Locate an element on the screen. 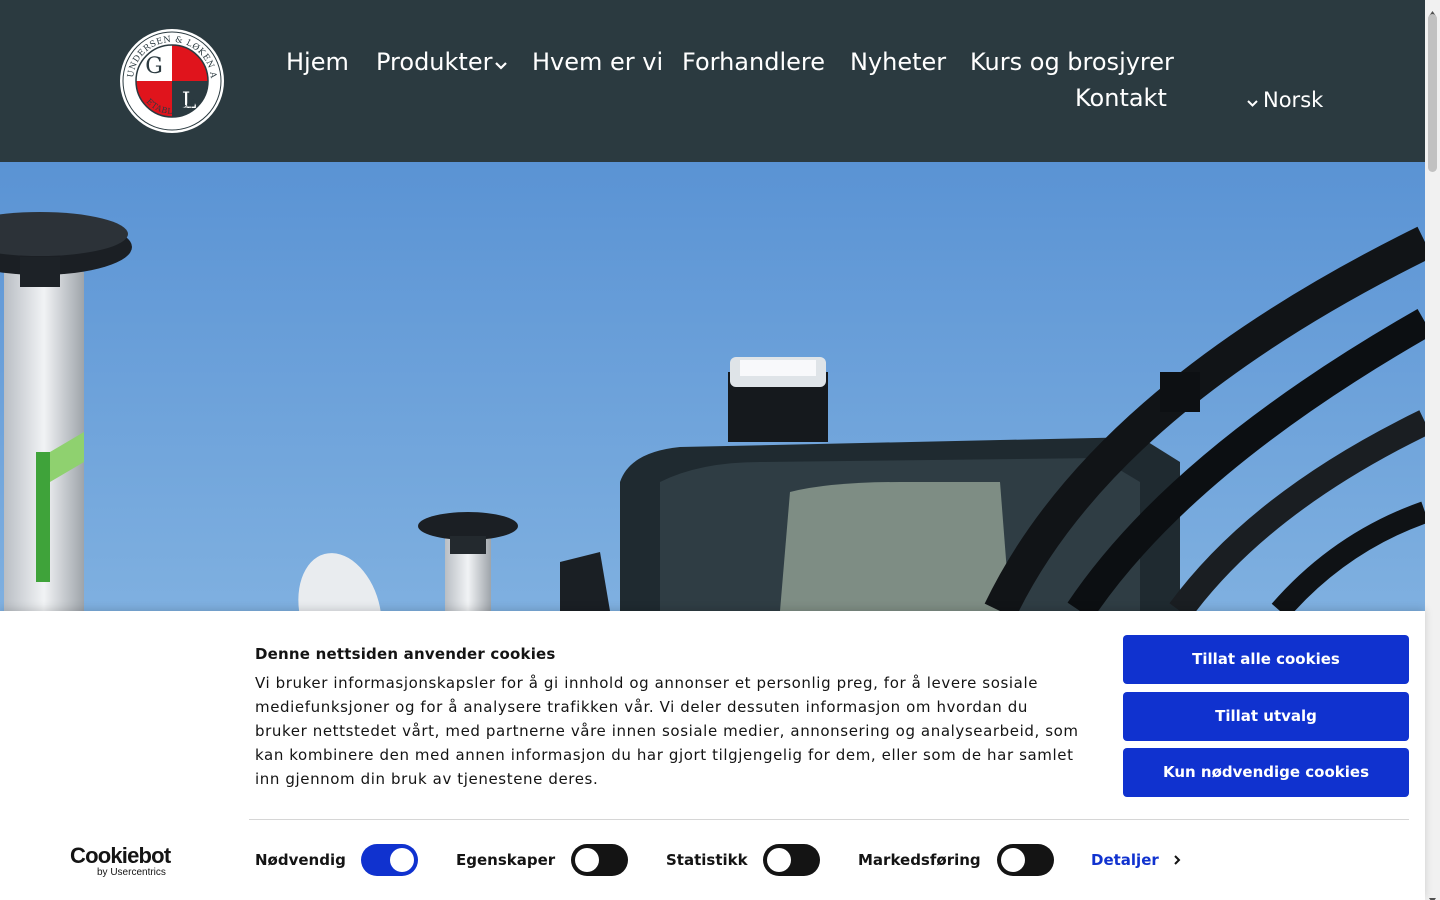  cookiebot-logo: Cookiebot by Usercentrics is located at coordinates (122, 861).